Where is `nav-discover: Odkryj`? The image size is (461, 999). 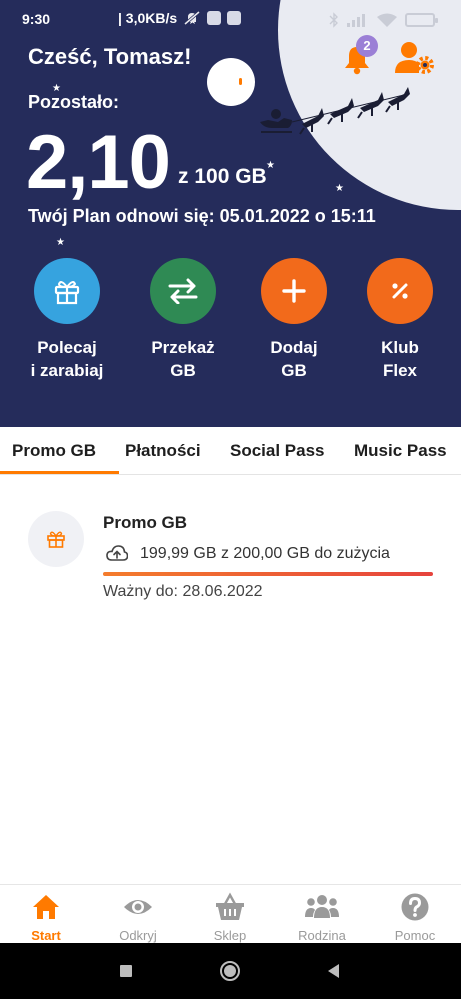
nav-discover: Odkryj is located at coordinates (138, 914).